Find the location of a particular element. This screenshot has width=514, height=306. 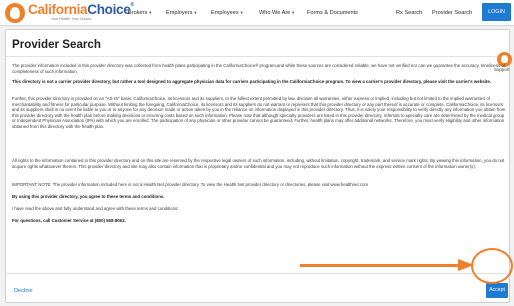

logo-mark-icon is located at coordinates (15, 13).